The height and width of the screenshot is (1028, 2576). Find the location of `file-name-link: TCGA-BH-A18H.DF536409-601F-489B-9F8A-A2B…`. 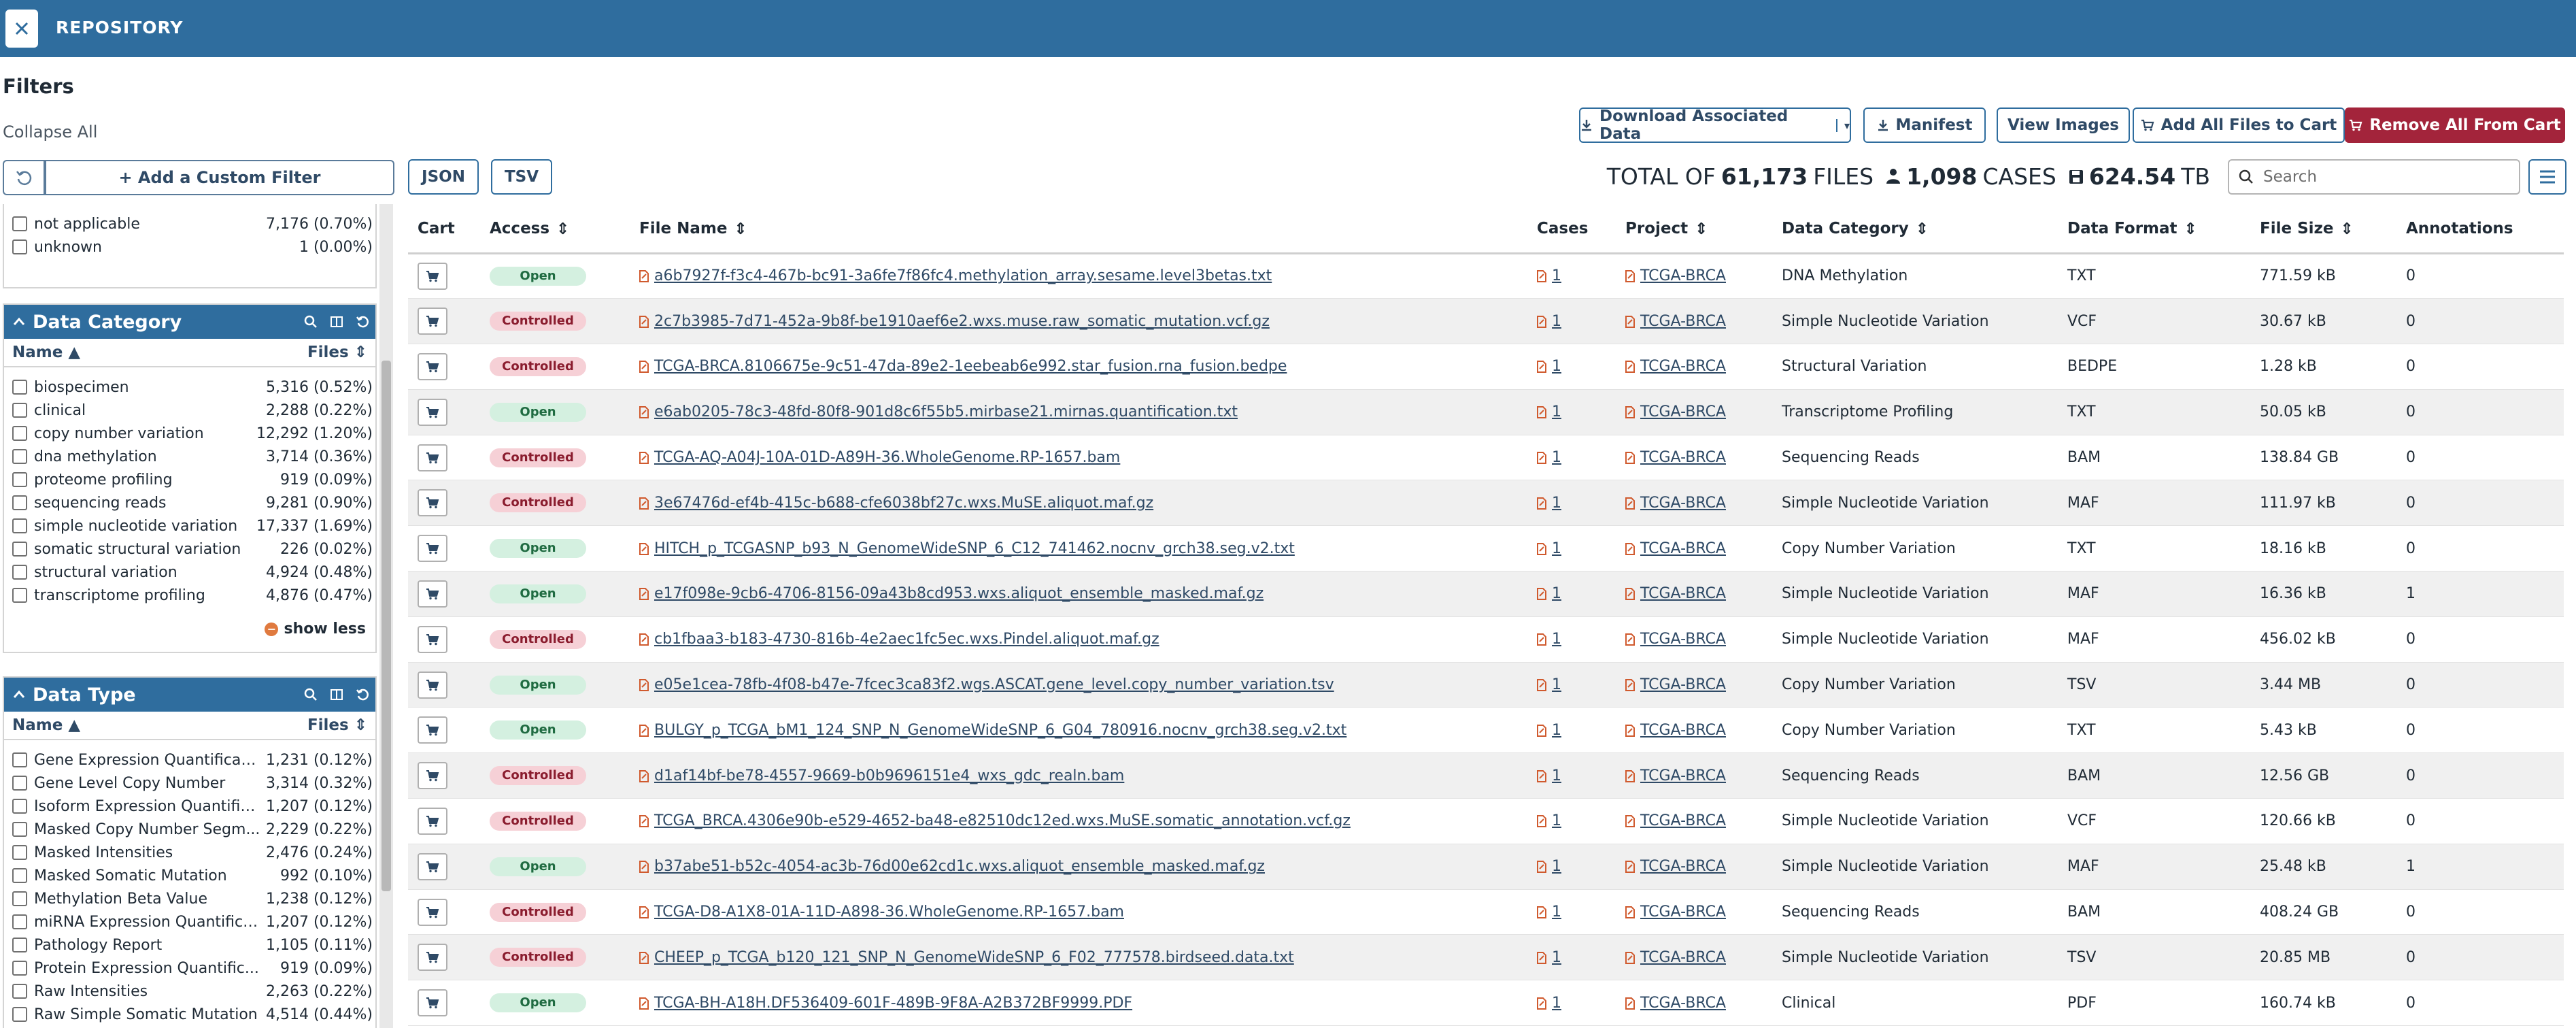

file-name-link: TCGA-BH-A18H.DF536409-601F-489B-9F8A-A2B… is located at coordinates (893, 1004).